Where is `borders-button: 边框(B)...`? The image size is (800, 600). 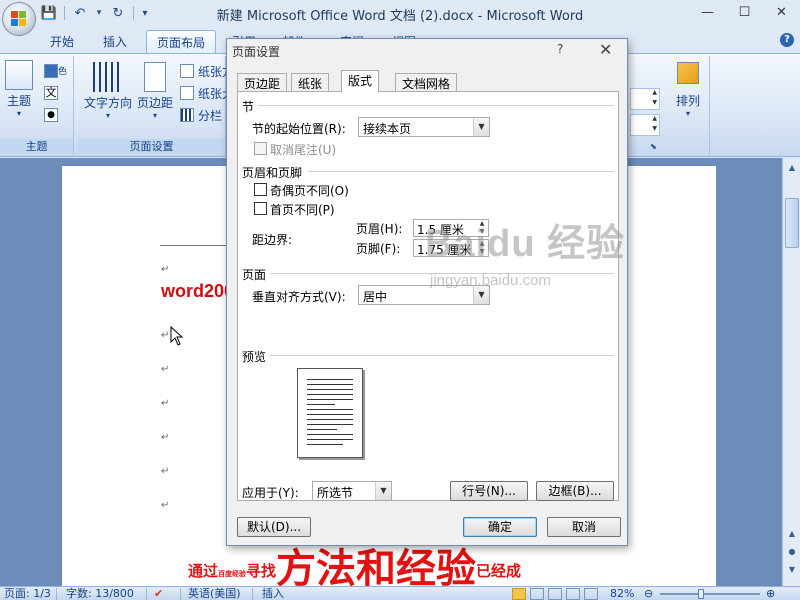 borders-button: 边框(B)... is located at coordinates (575, 491).